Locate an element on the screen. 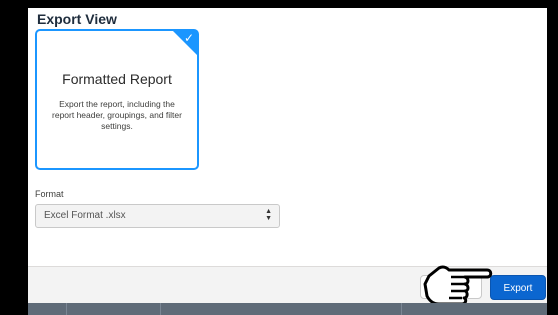  format-select-value: Excel Format .xlsx is located at coordinates (85, 215).